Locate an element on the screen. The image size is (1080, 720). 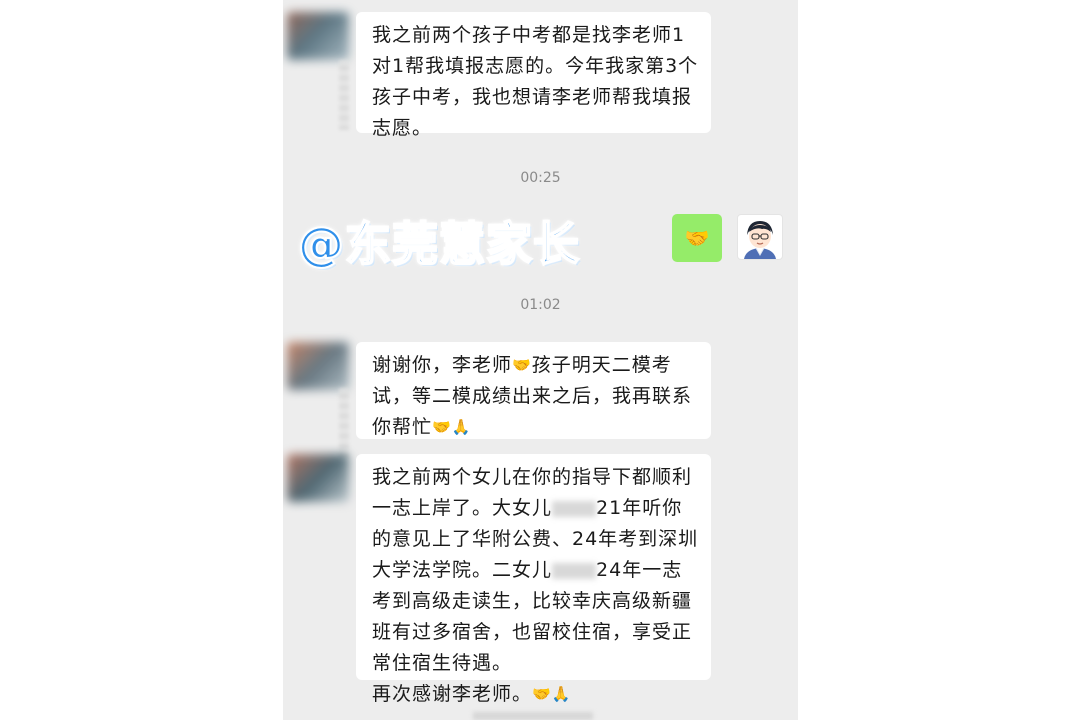
my-avatar is located at coordinates (760, 237).